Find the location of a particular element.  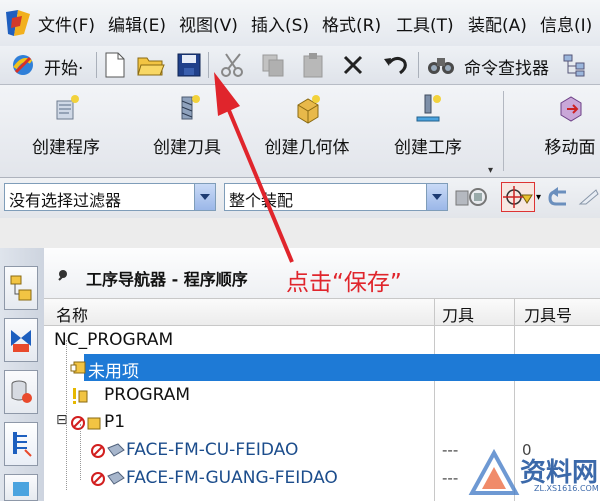

machine-navigator-tab is located at coordinates (21, 487).